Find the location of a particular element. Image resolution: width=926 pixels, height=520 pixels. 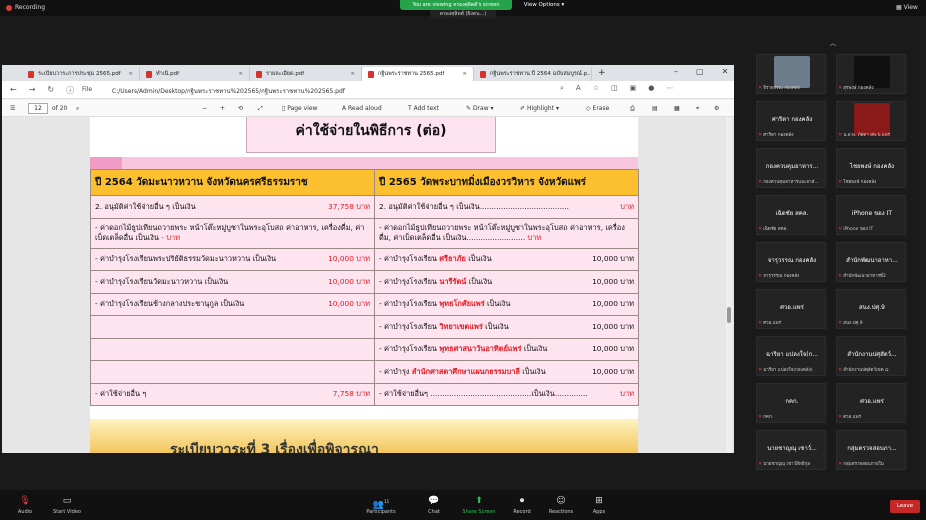

participants-icon: 👥11 is located at coordinates (381, 504).